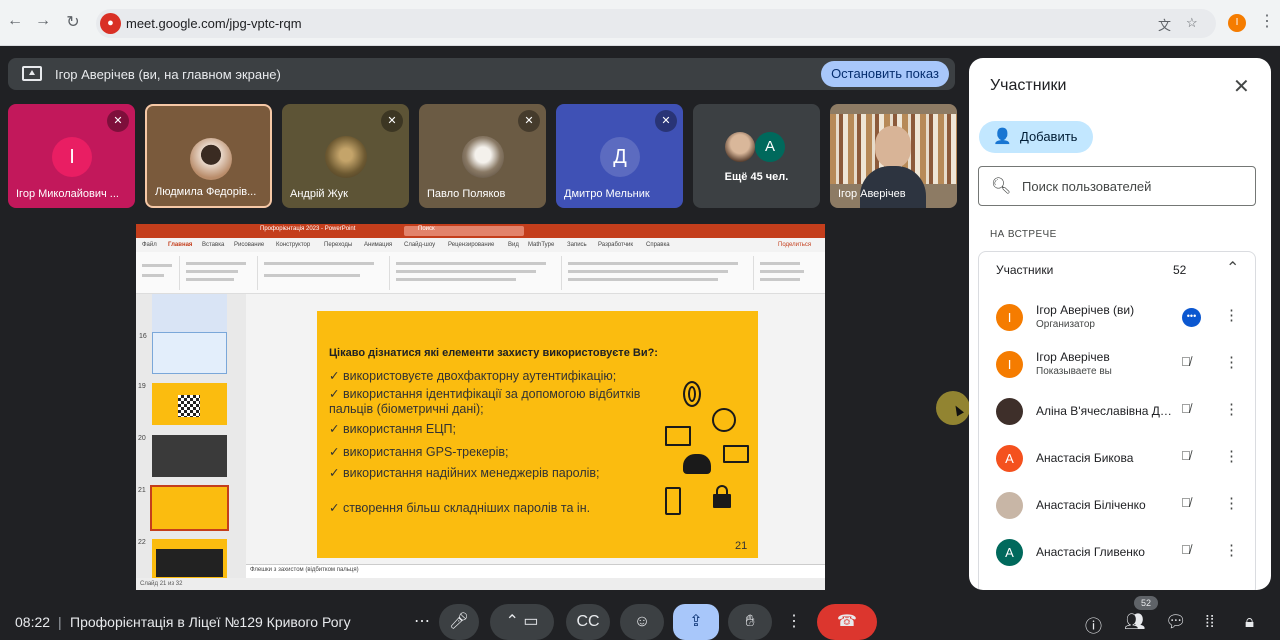  What do you see at coordinates (678, 436) in the screenshot?
I see `monitor-icon` at bounding box center [678, 436].